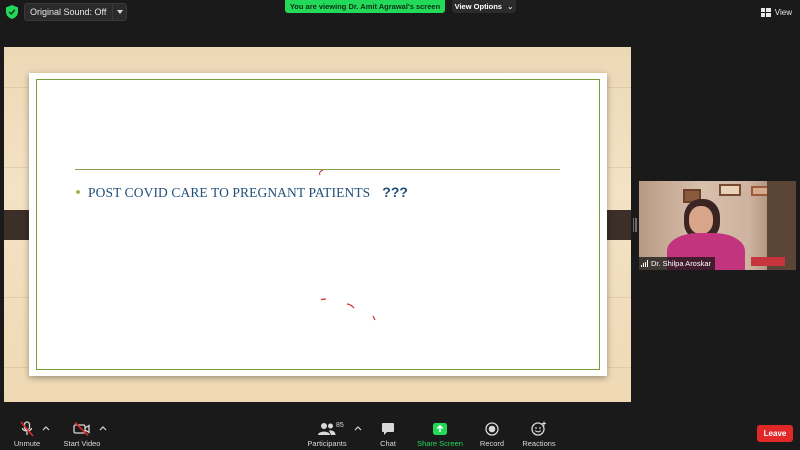 The width and height of the screenshot is (800, 450). Describe the element at coordinates (12, 12) in the screenshot. I see `shield-check-icon` at that location.